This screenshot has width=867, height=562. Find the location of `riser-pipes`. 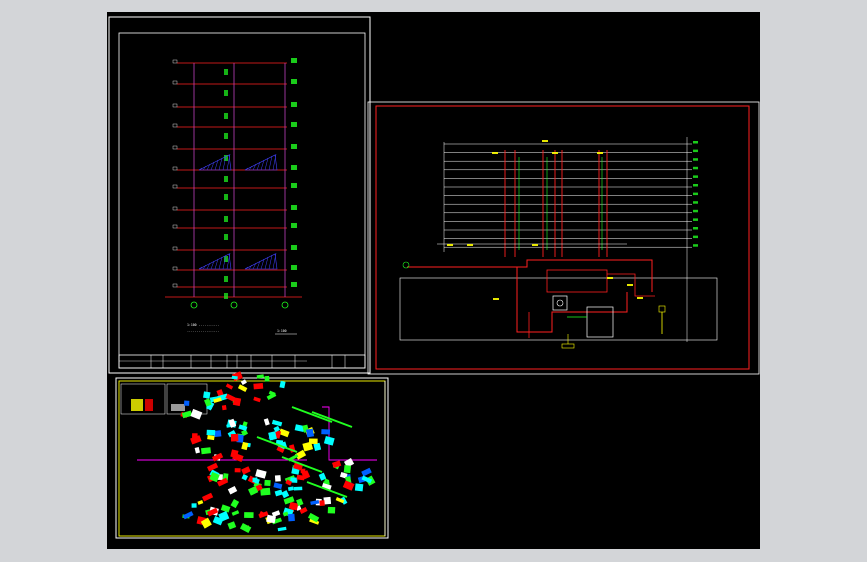

riser-pipes is located at coordinates (532, 203).